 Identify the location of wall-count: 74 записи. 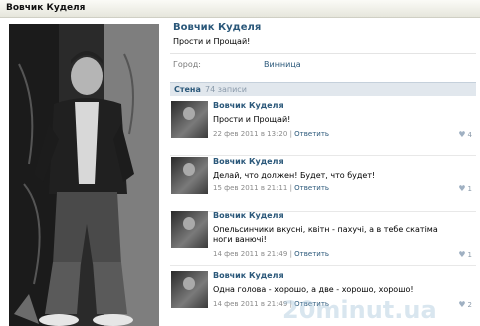
(226, 89).